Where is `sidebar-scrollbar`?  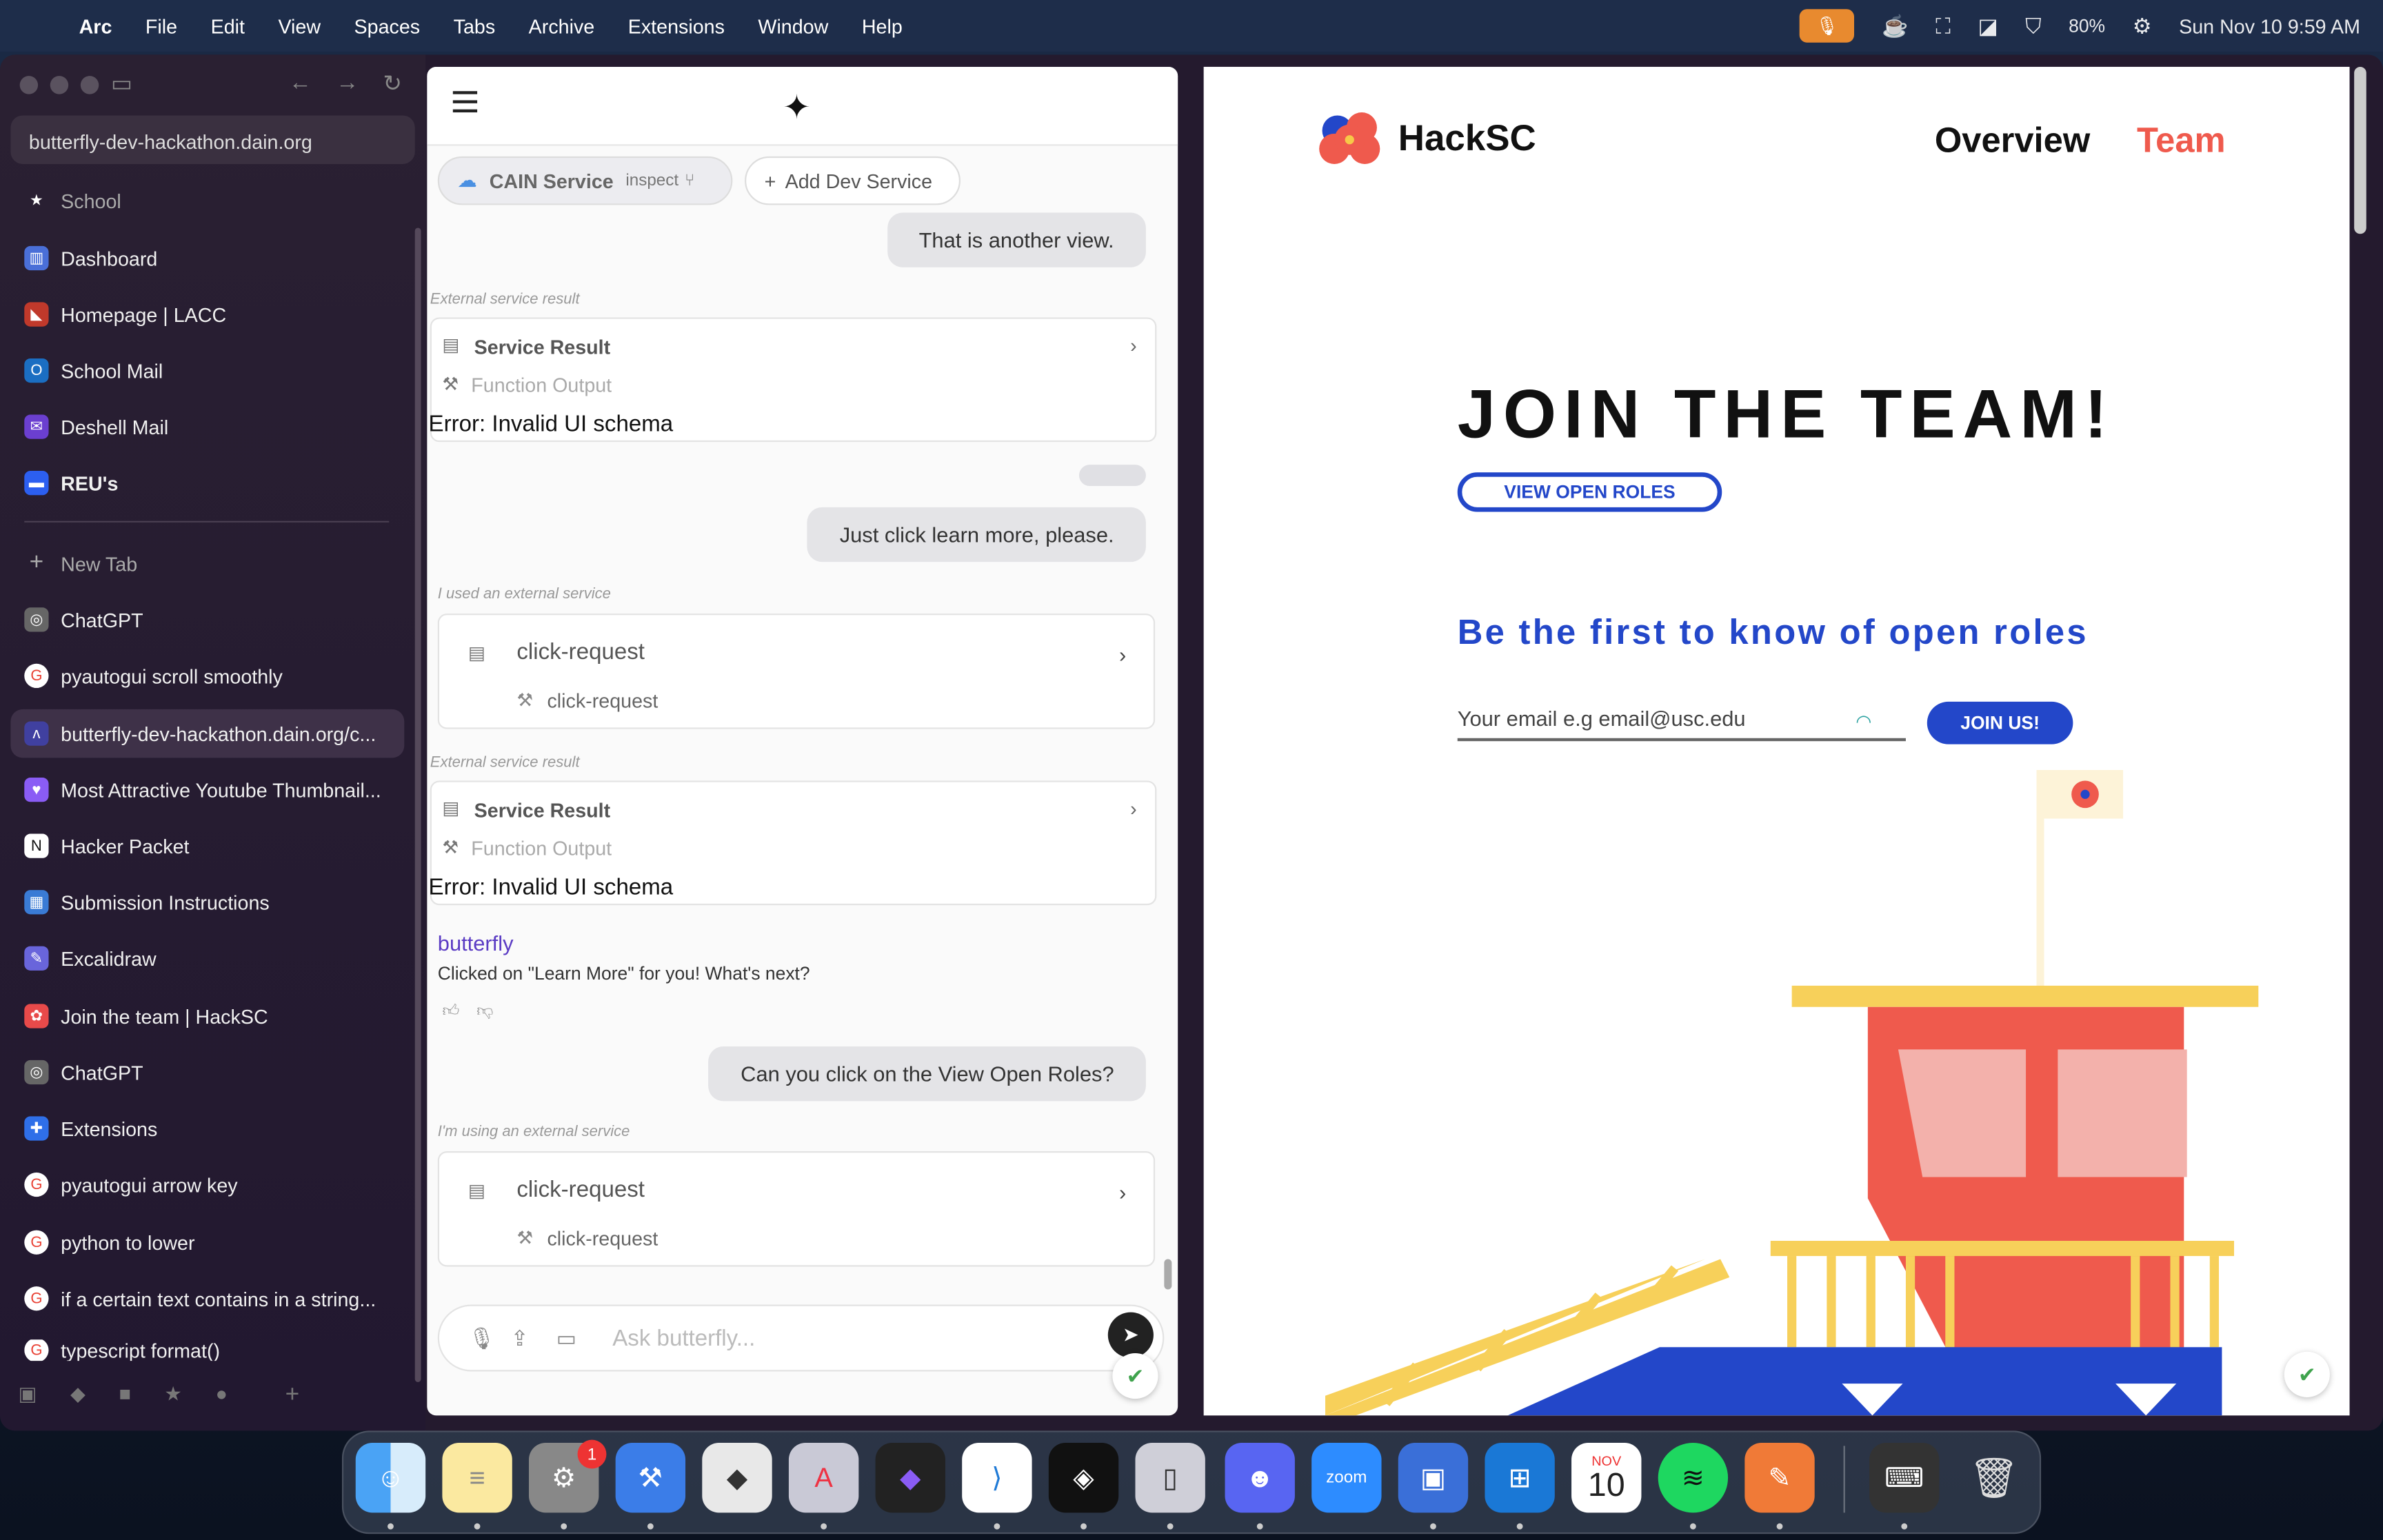
sidebar-scrollbar is located at coordinates (417, 805).